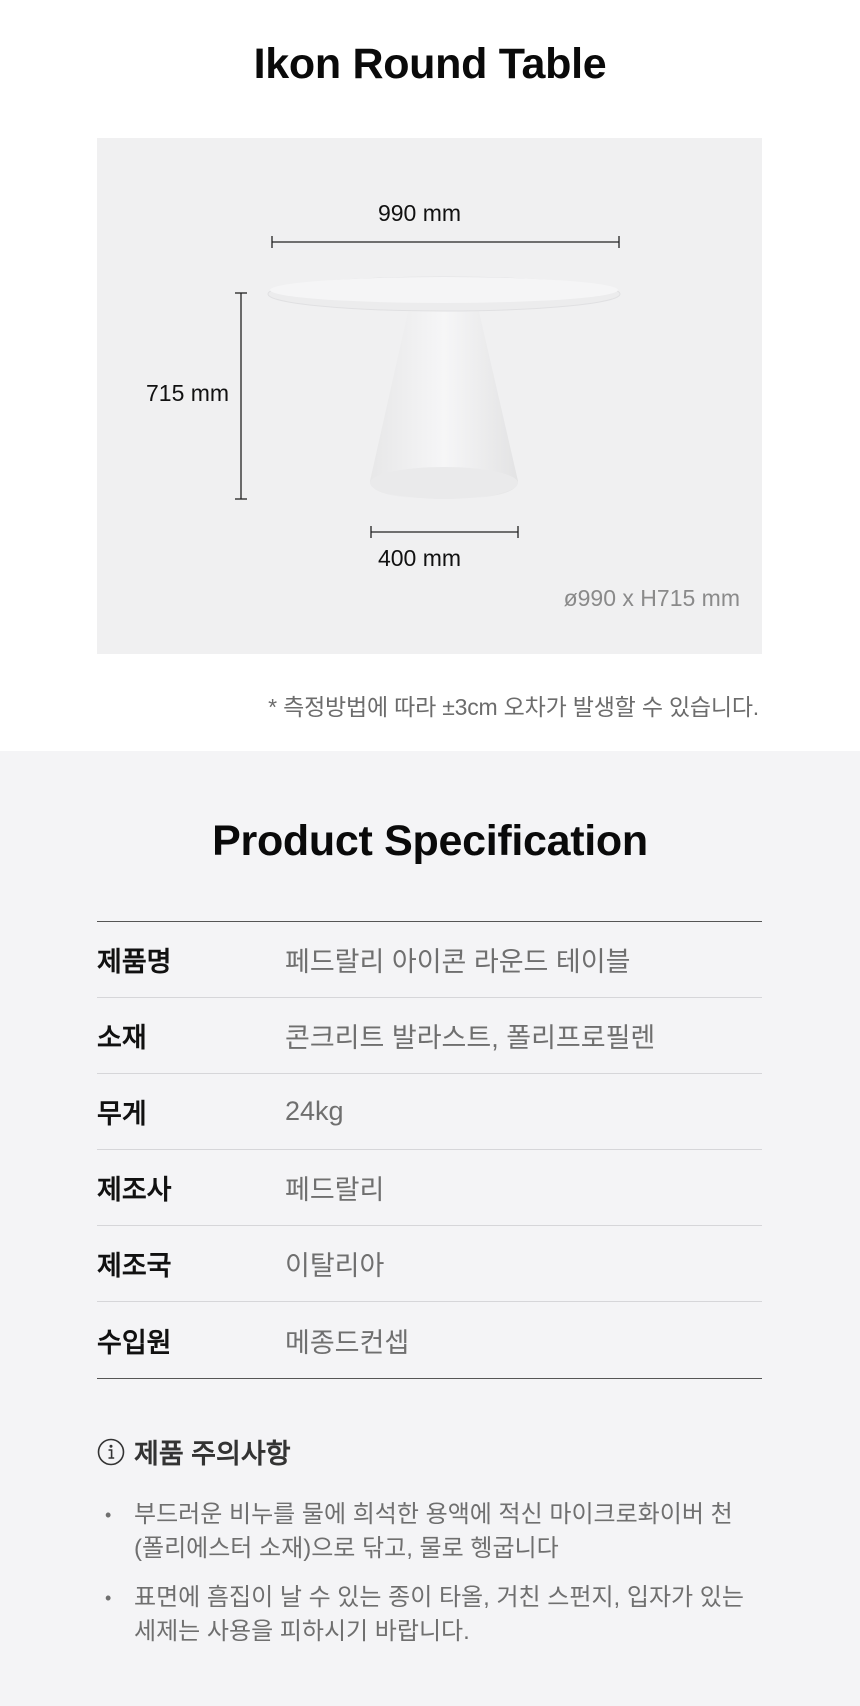 This screenshot has height=1706, width=860. I want to click on width-label: 990 mm, so click(419, 213).